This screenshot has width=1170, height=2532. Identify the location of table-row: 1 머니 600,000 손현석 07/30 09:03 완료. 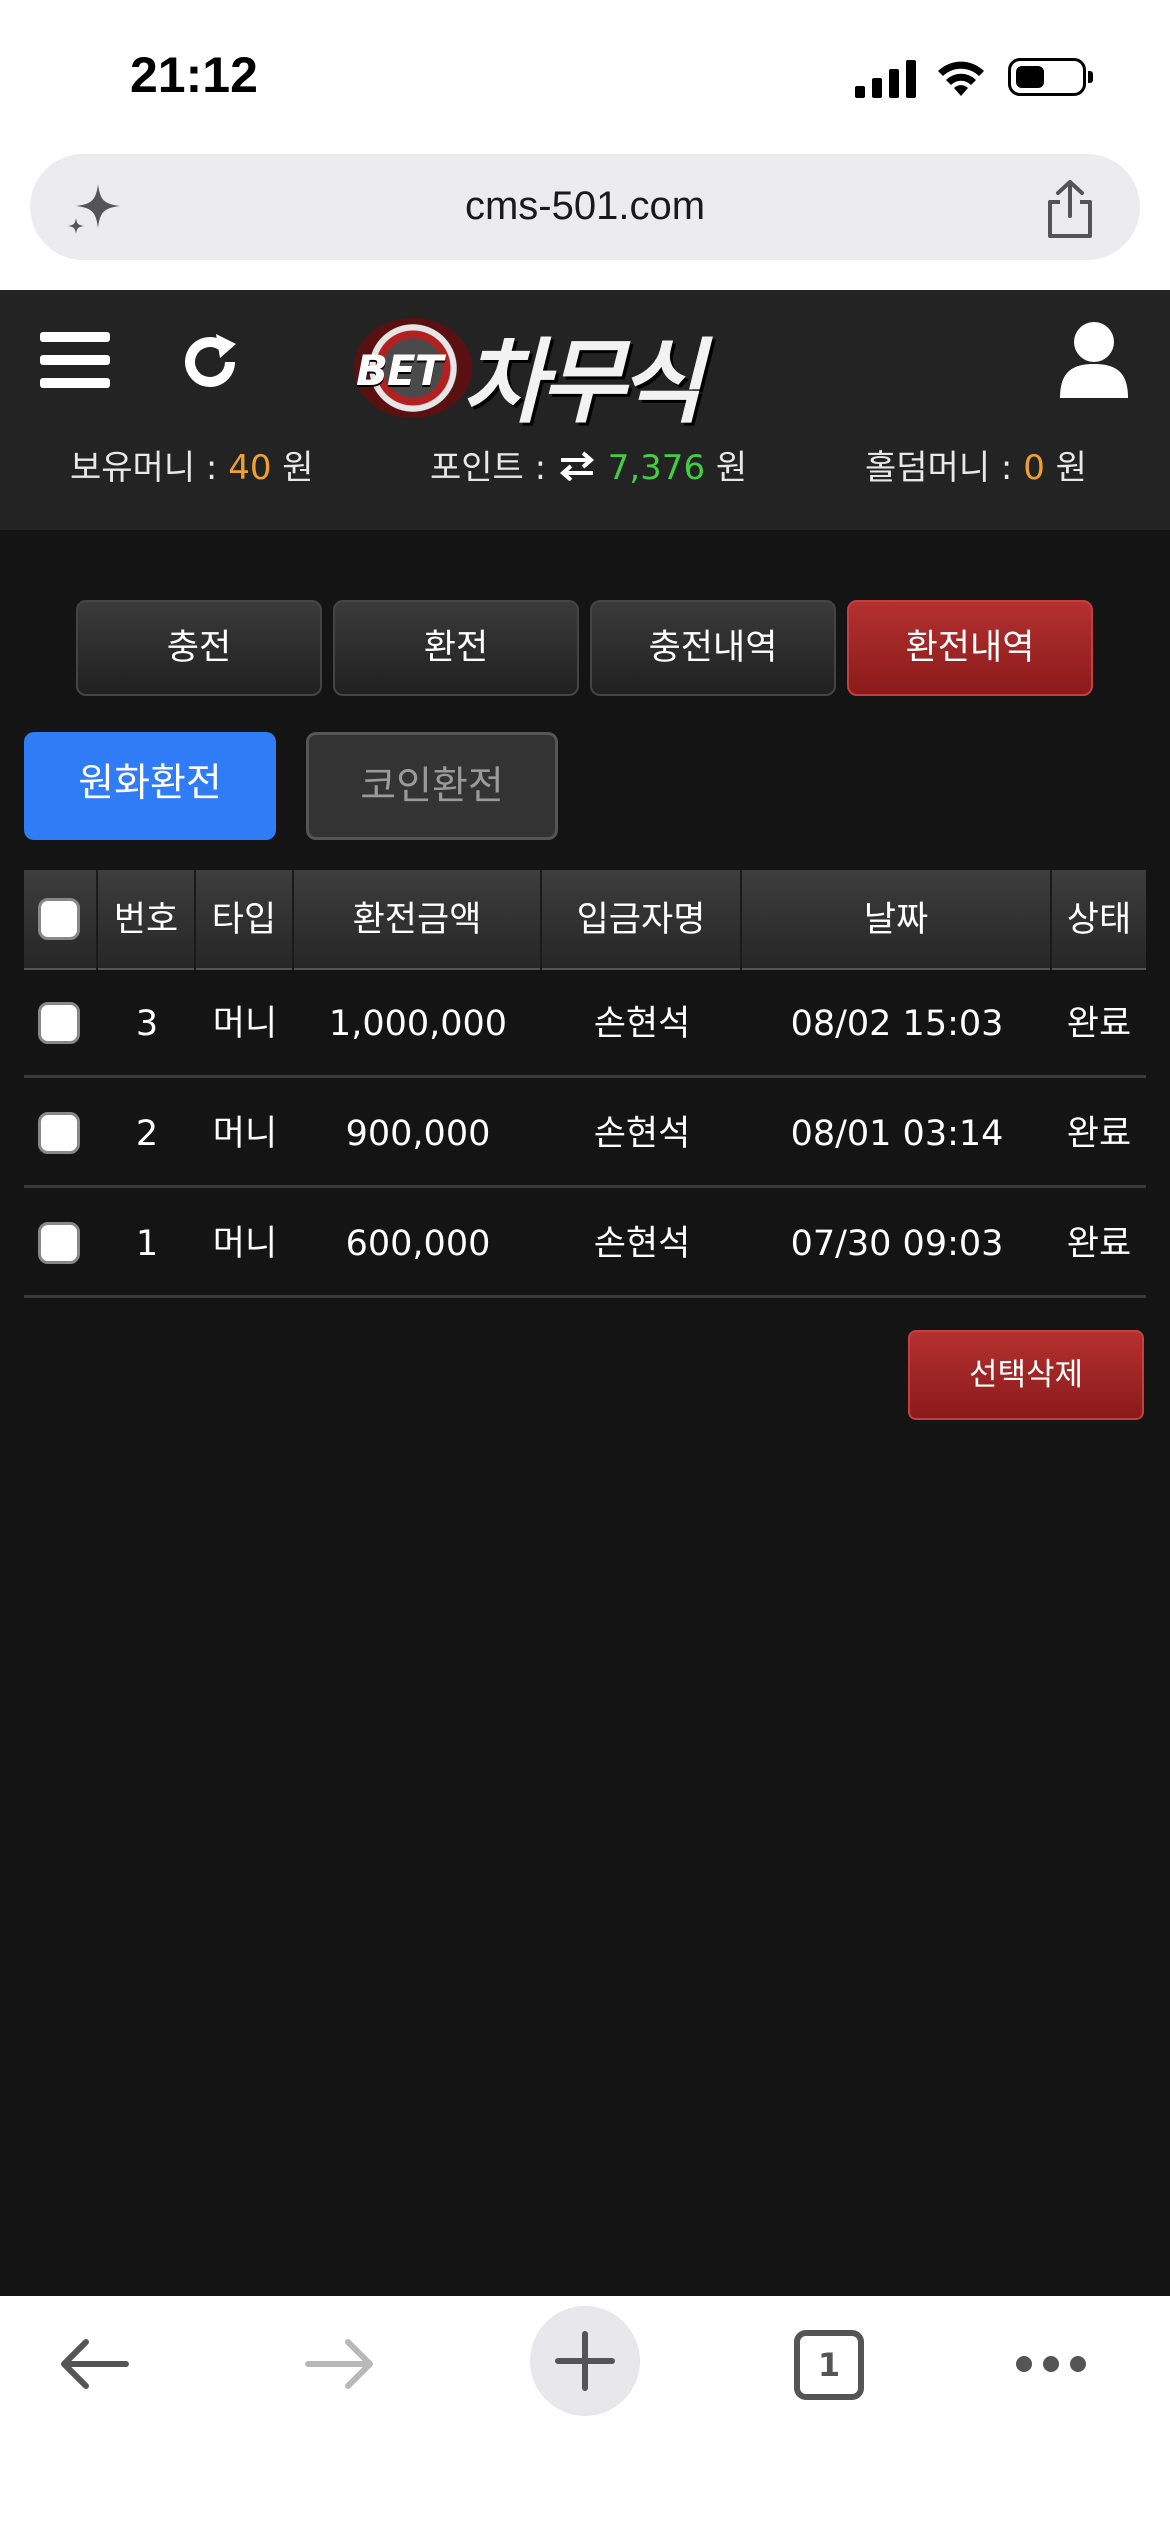
(585, 1244).